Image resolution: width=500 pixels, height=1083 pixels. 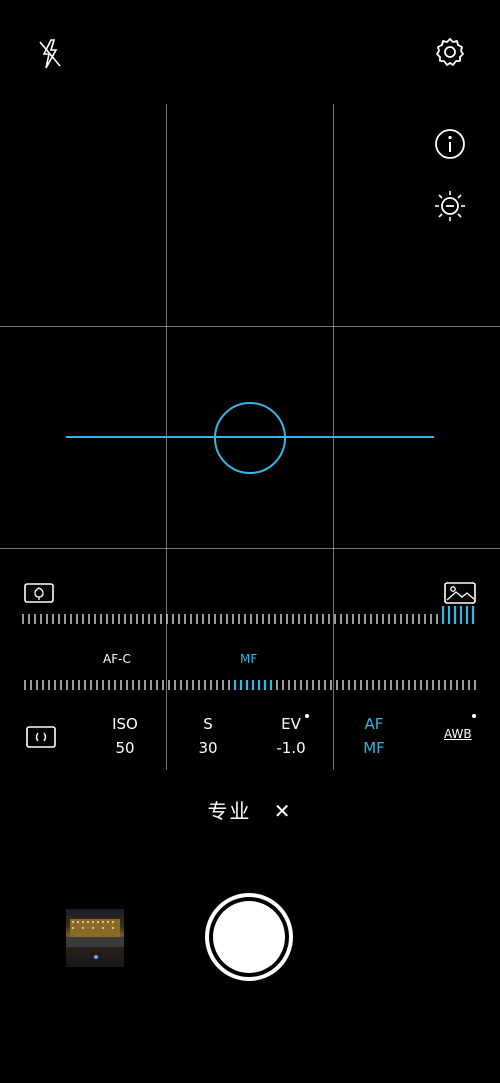 I want to click on shutter-button, so click(x=249, y=937).